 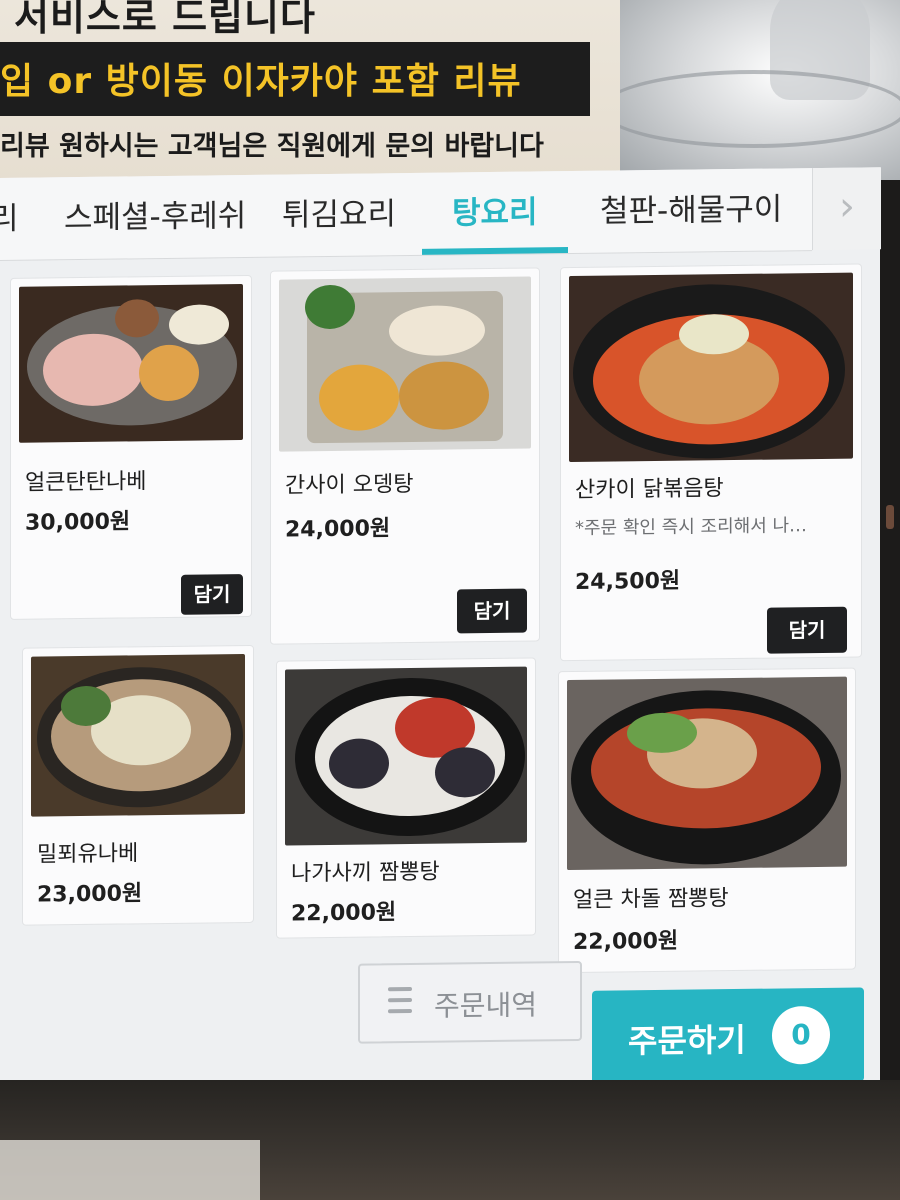 I want to click on order-history-button: 주문내역, so click(x=470, y=1002).